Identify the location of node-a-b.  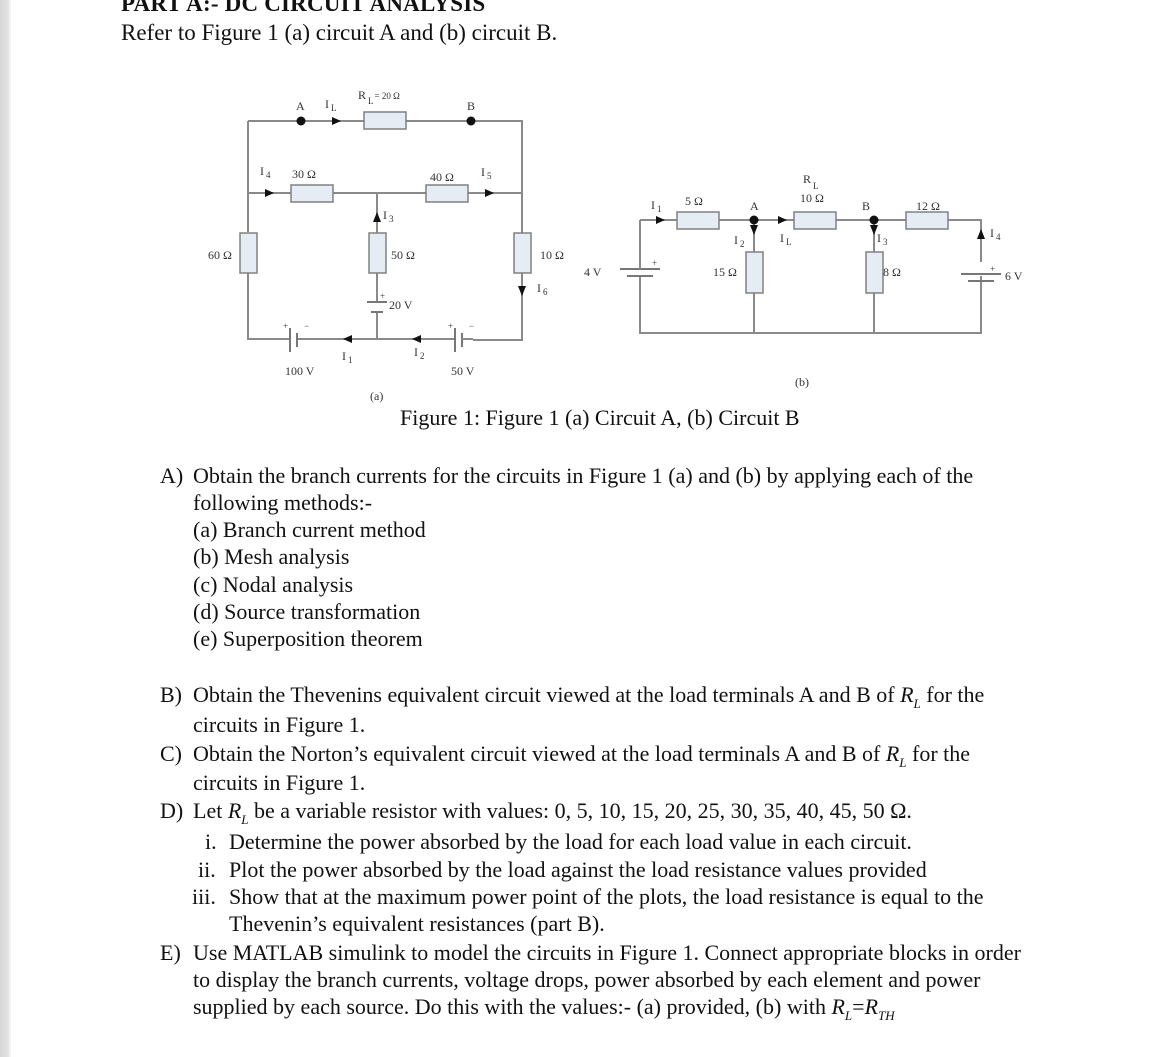
(754, 220).